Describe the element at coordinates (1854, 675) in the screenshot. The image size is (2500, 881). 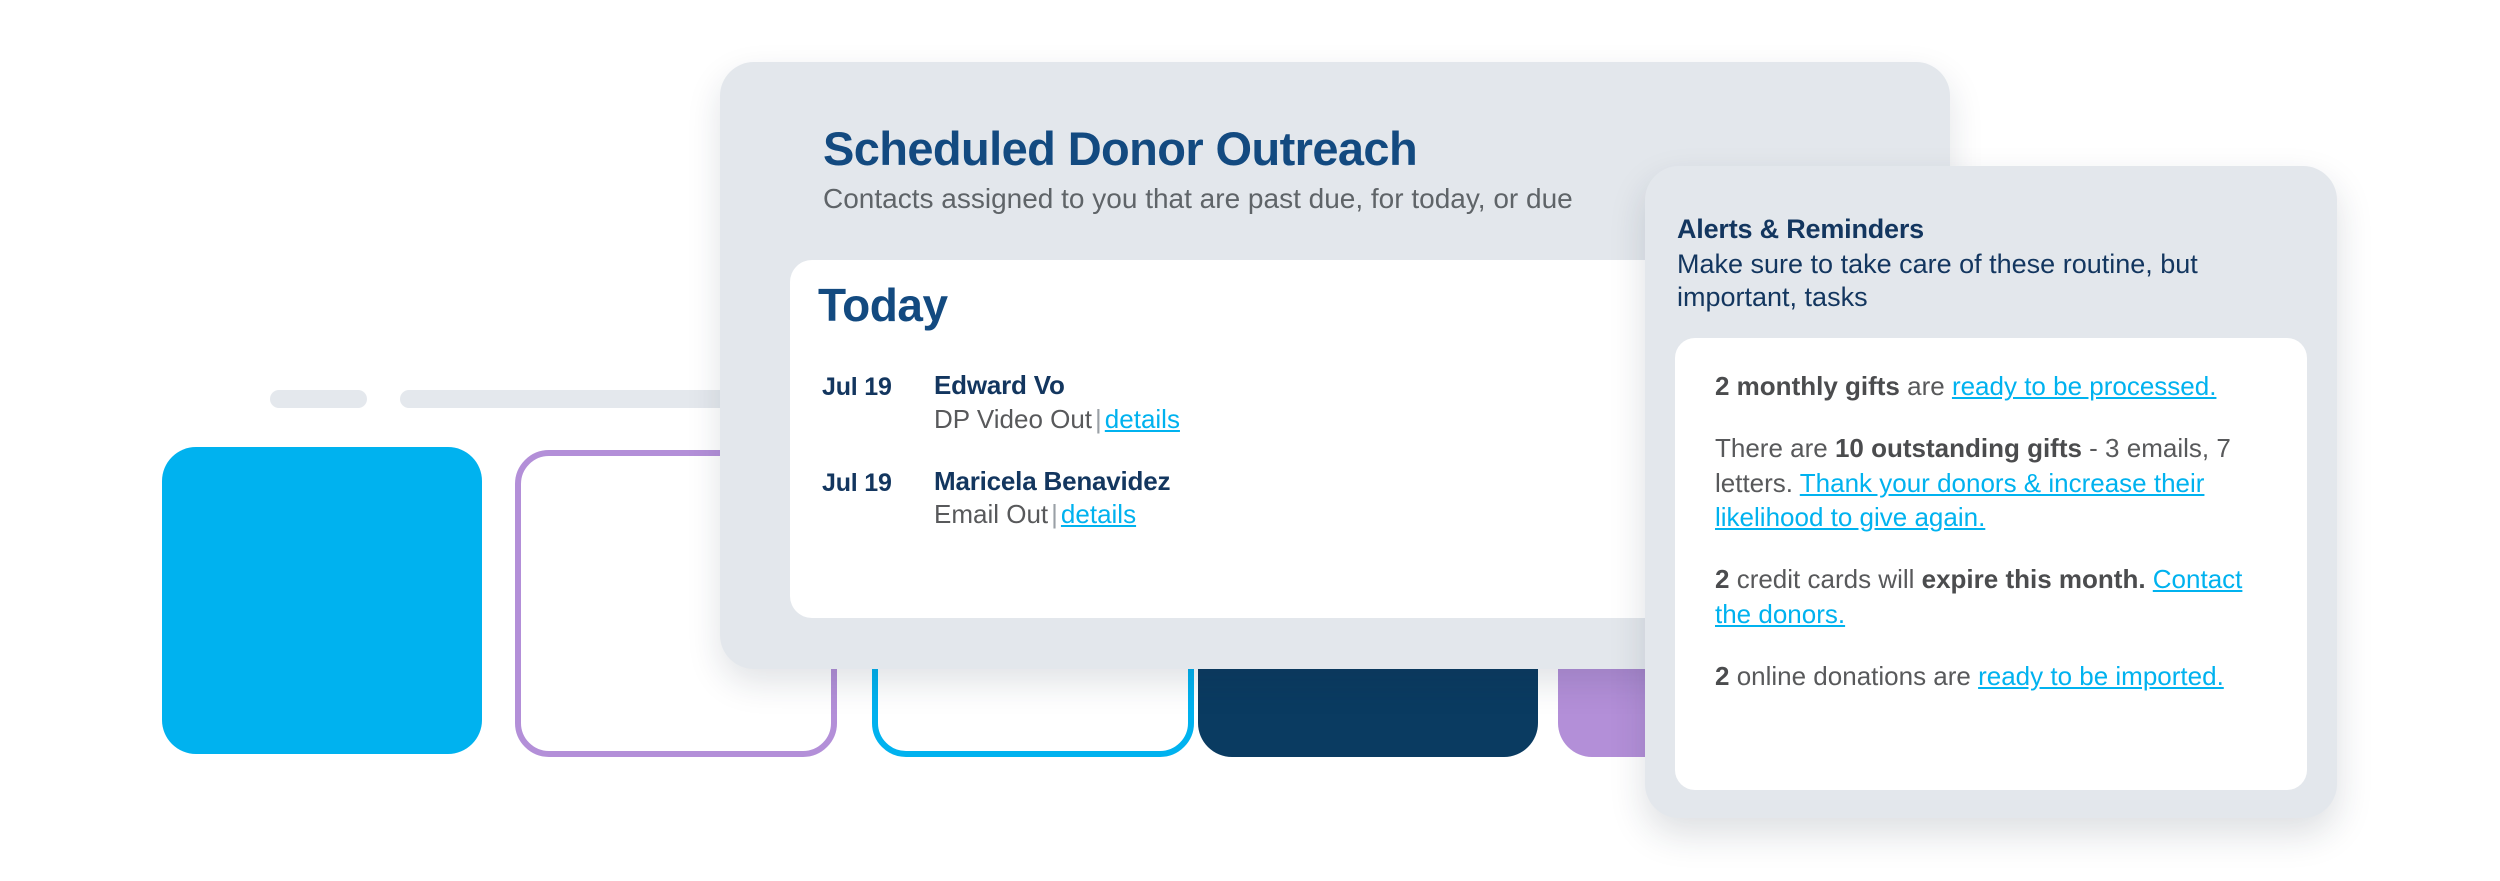
I see `alert-text: online donations are` at that location.